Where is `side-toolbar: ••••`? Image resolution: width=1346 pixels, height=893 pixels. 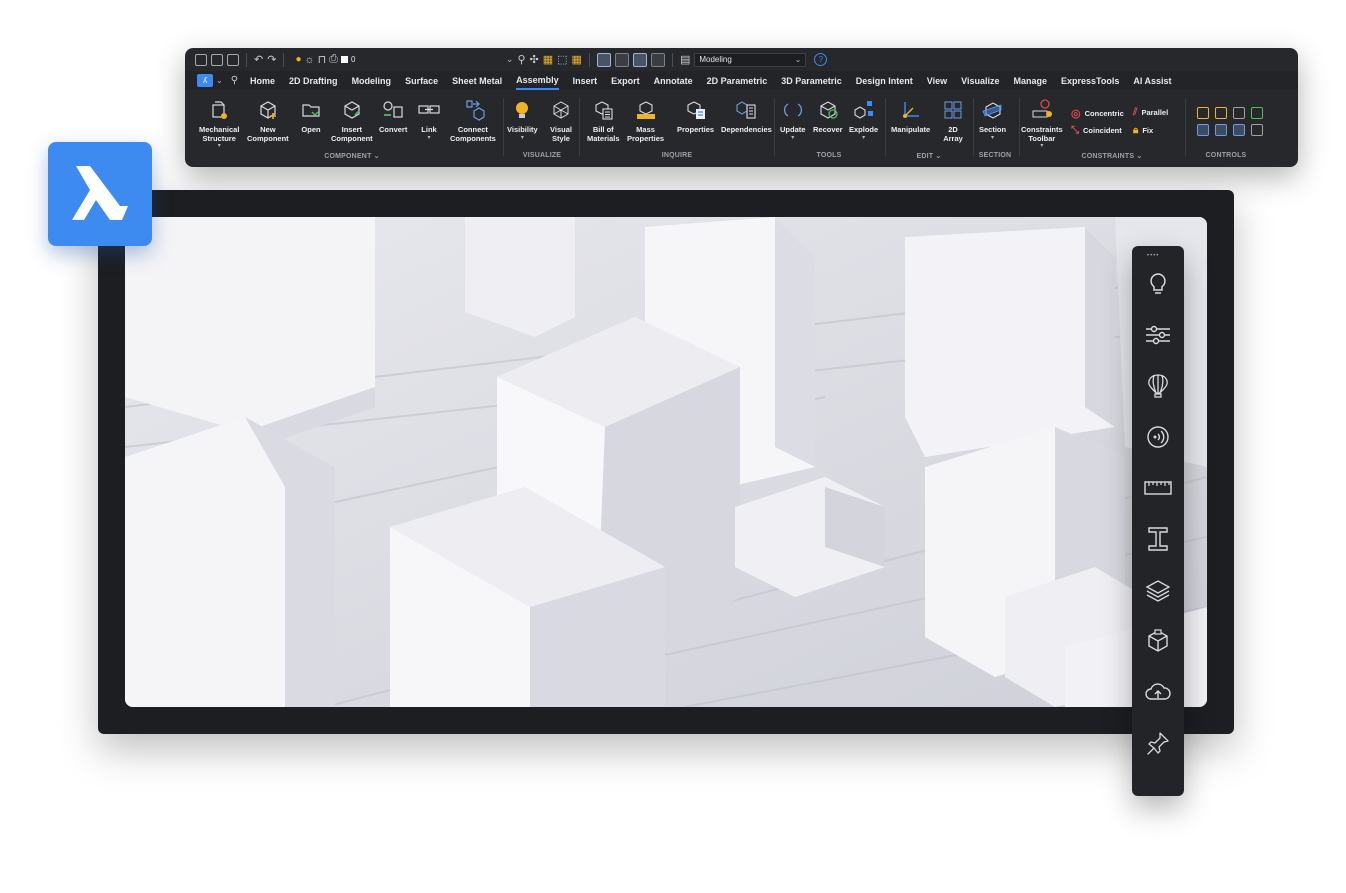
side-toolbar: •••• is located at coordinates (1158, 521).